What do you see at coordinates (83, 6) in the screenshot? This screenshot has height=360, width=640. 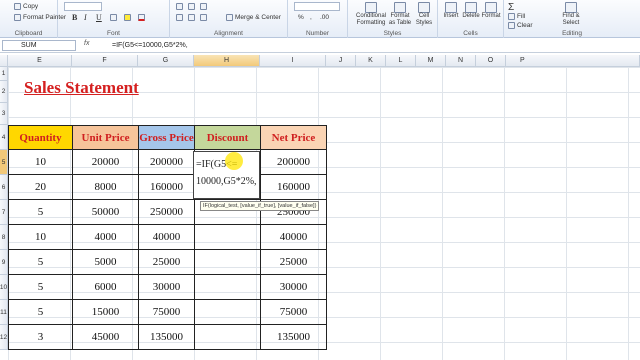 I see `font-name-dropdown` at bounding box center [83, 6].